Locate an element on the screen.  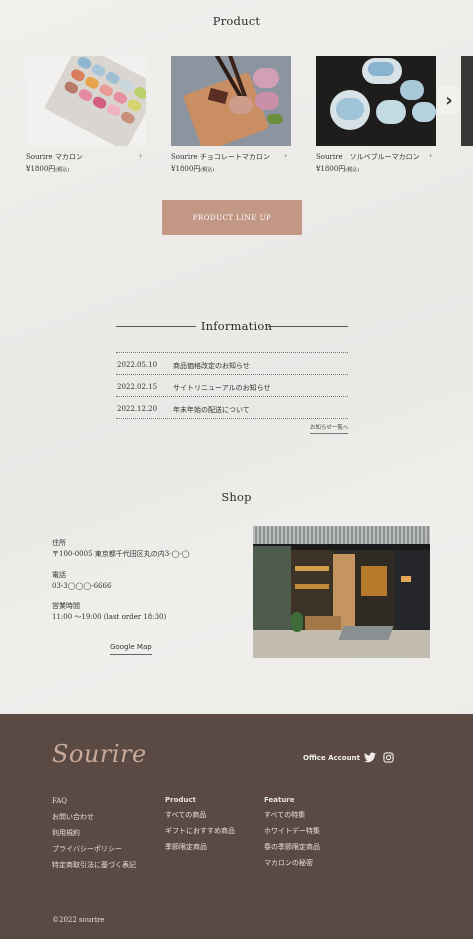
footer-links-support: FAQ お問い合わせ 利用規約 プライバシーポリシー 特定商取引法に基づく表記 is located at coordinates (94, 835).